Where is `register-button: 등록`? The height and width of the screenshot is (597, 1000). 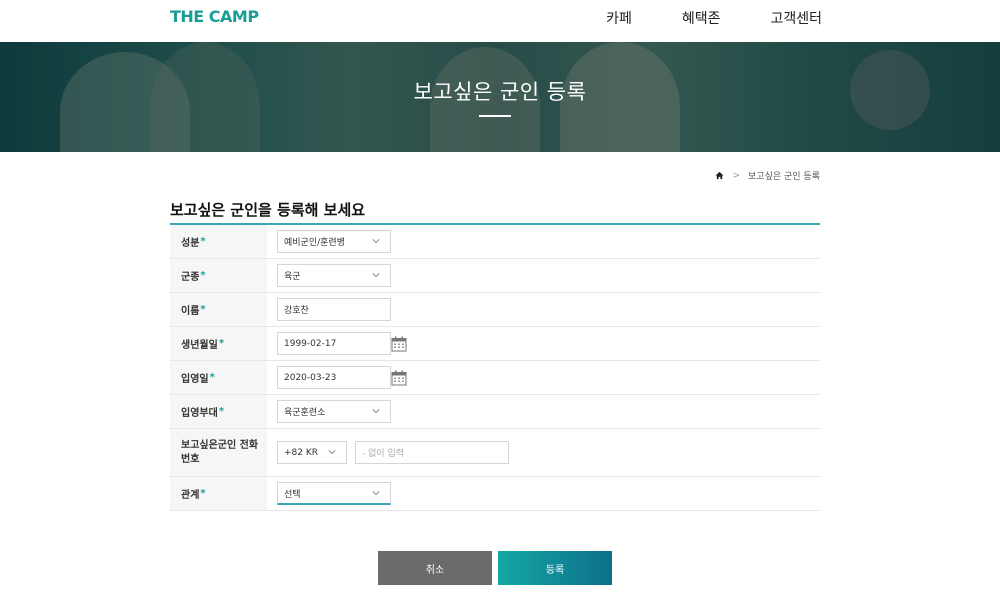 register-button: 등록 is located at coordinates (555, 568).